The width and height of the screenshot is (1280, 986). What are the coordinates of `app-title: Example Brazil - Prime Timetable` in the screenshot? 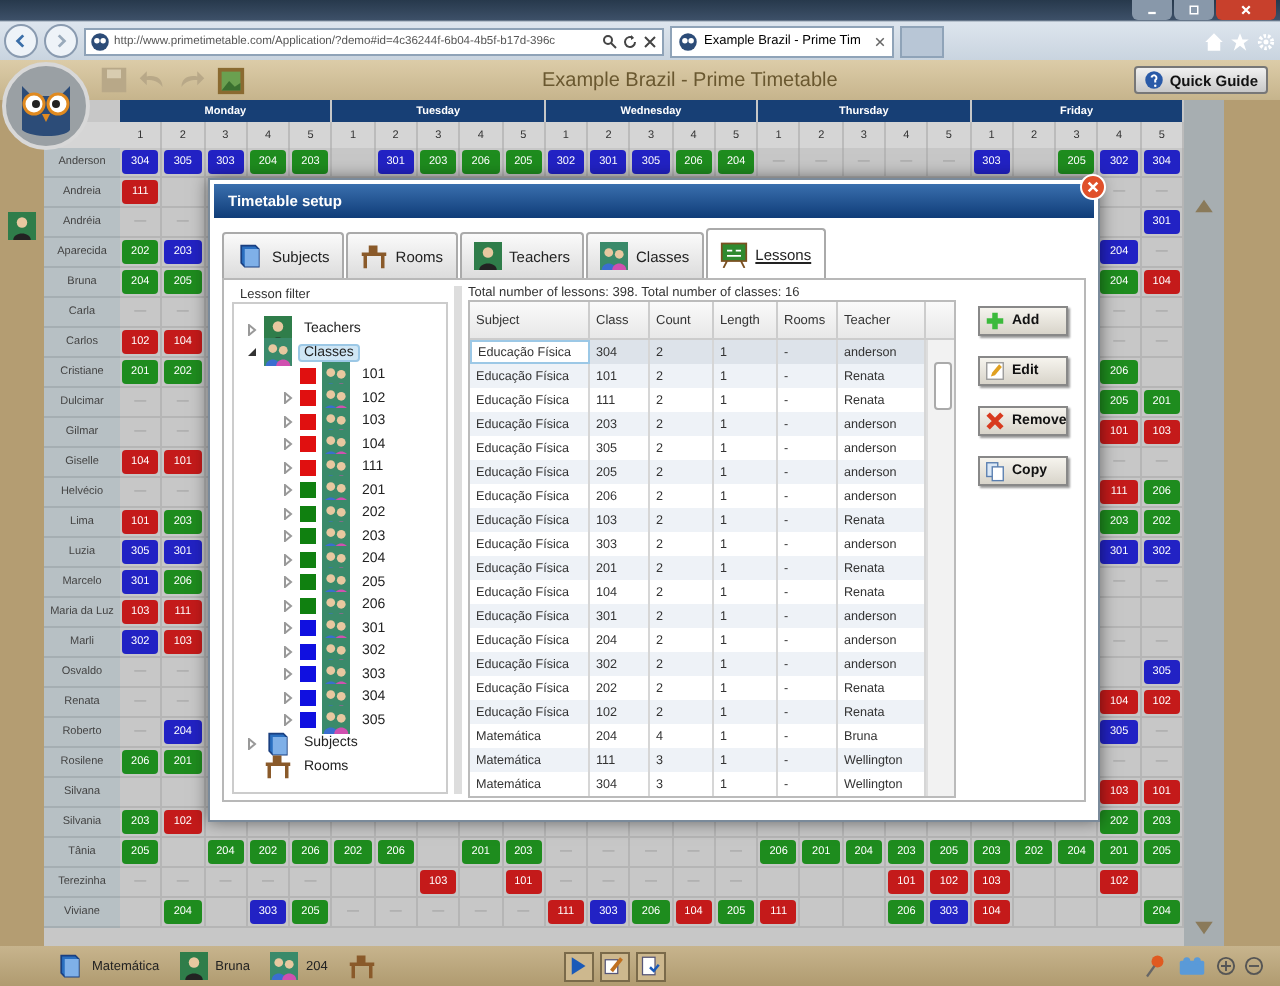 It's located at (689, 80).